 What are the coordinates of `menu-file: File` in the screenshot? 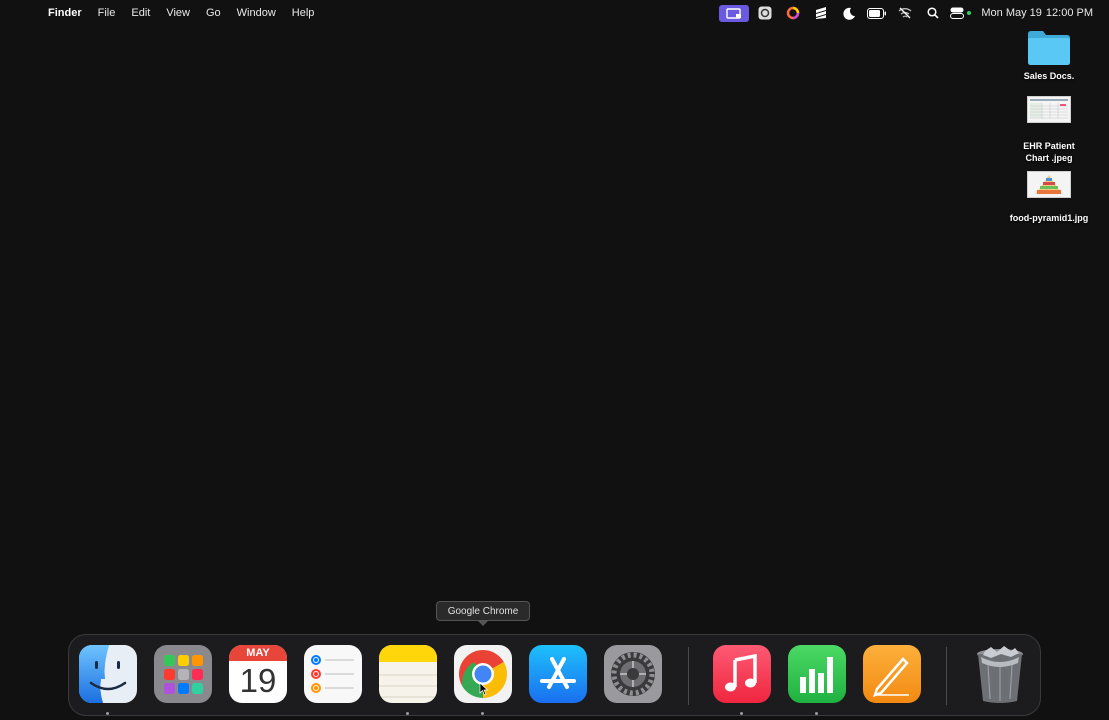 It's located at (107, 13).